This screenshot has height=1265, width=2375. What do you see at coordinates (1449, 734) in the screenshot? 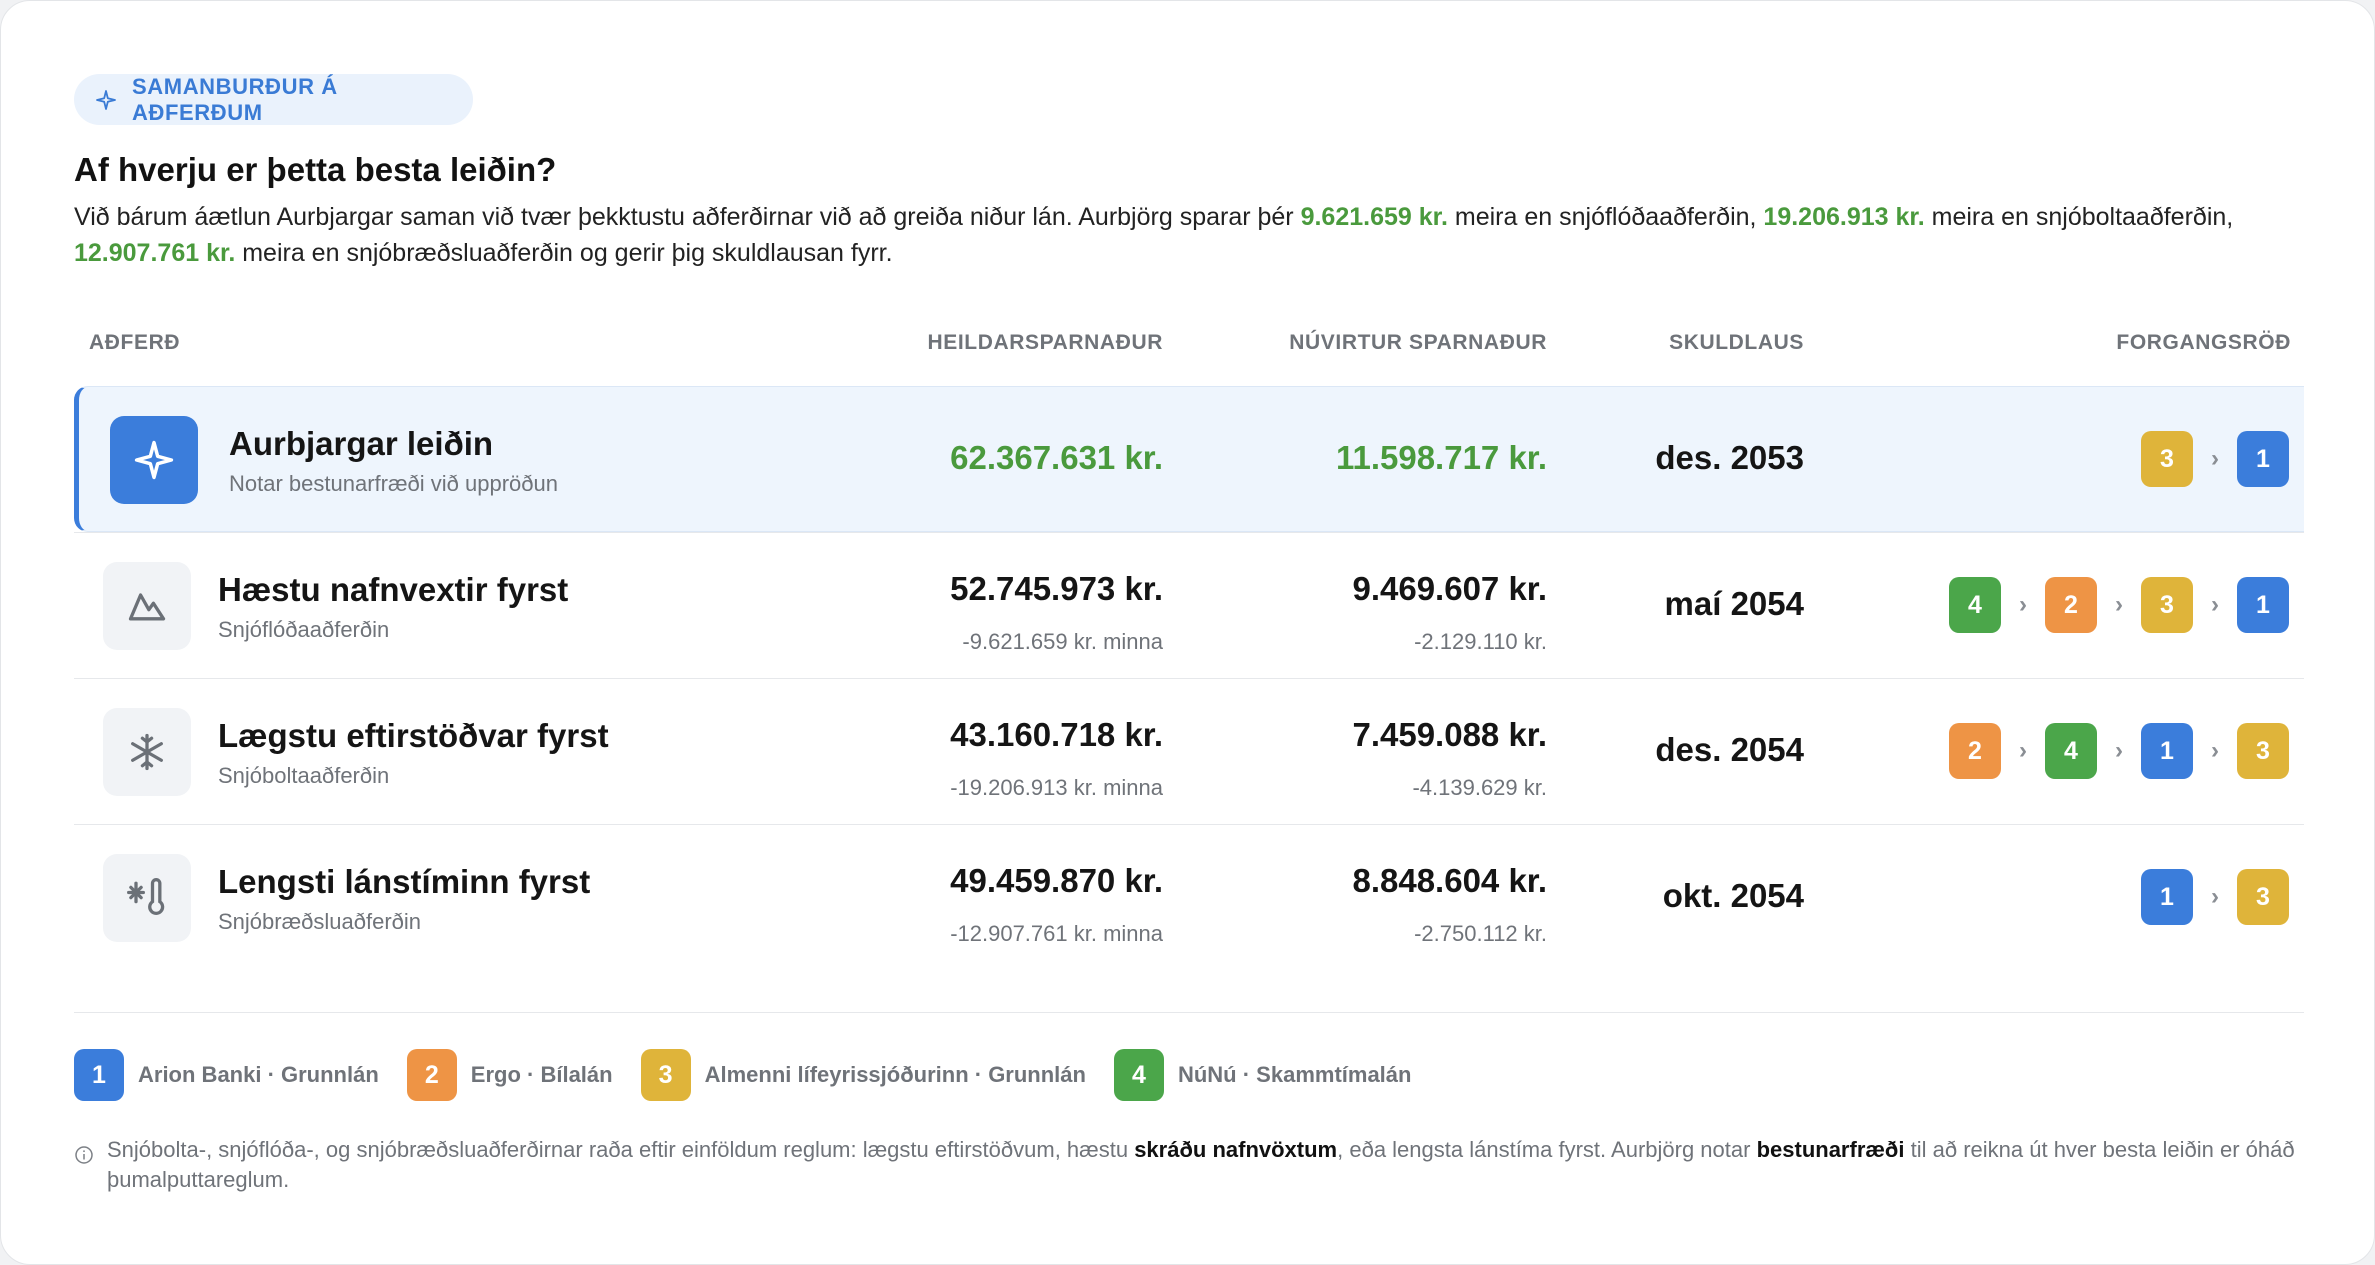
I see `pv-savings: 7.459.088 kr.` at bounding box center [1449, 734].